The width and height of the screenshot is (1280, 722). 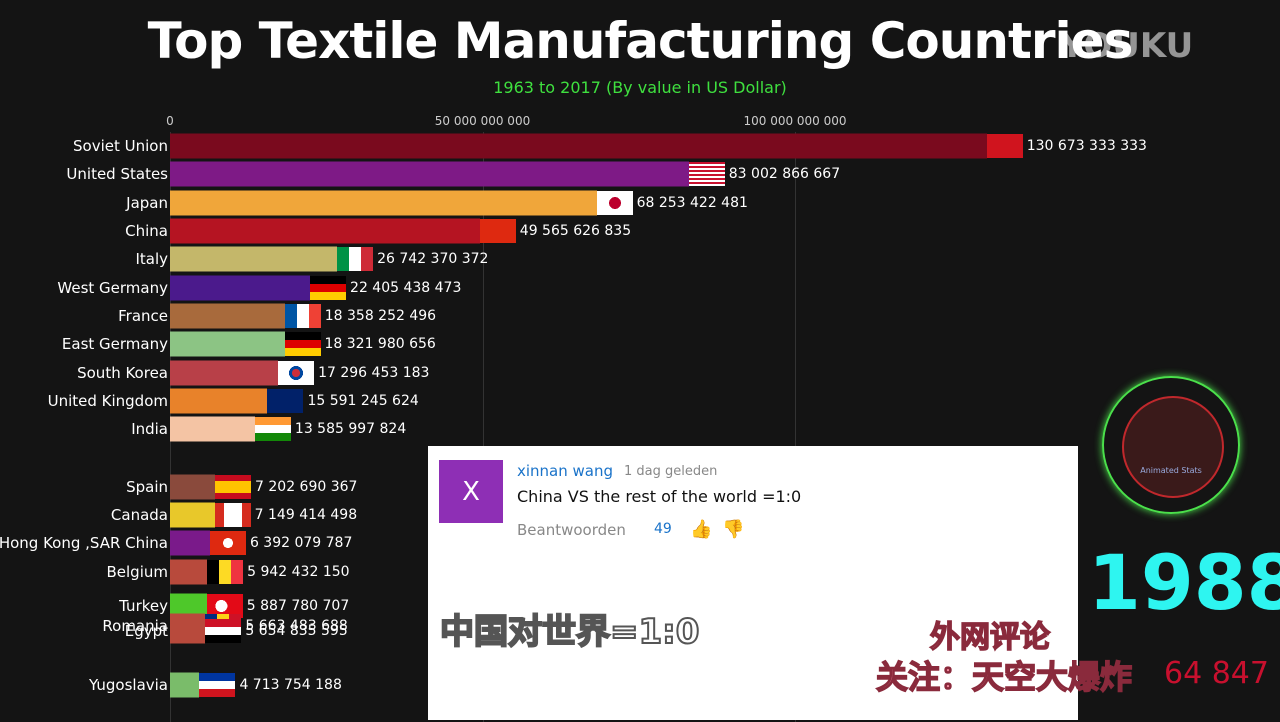 What do you see at coordinates (170, 121) in the screenshot?
I see `x-tick-label: 0` at bounding box center [170, 121].